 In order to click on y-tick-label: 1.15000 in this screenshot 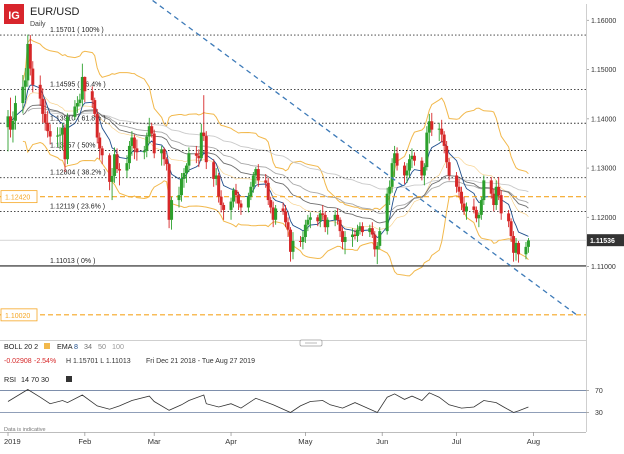, I will do `click(603, 70)`.